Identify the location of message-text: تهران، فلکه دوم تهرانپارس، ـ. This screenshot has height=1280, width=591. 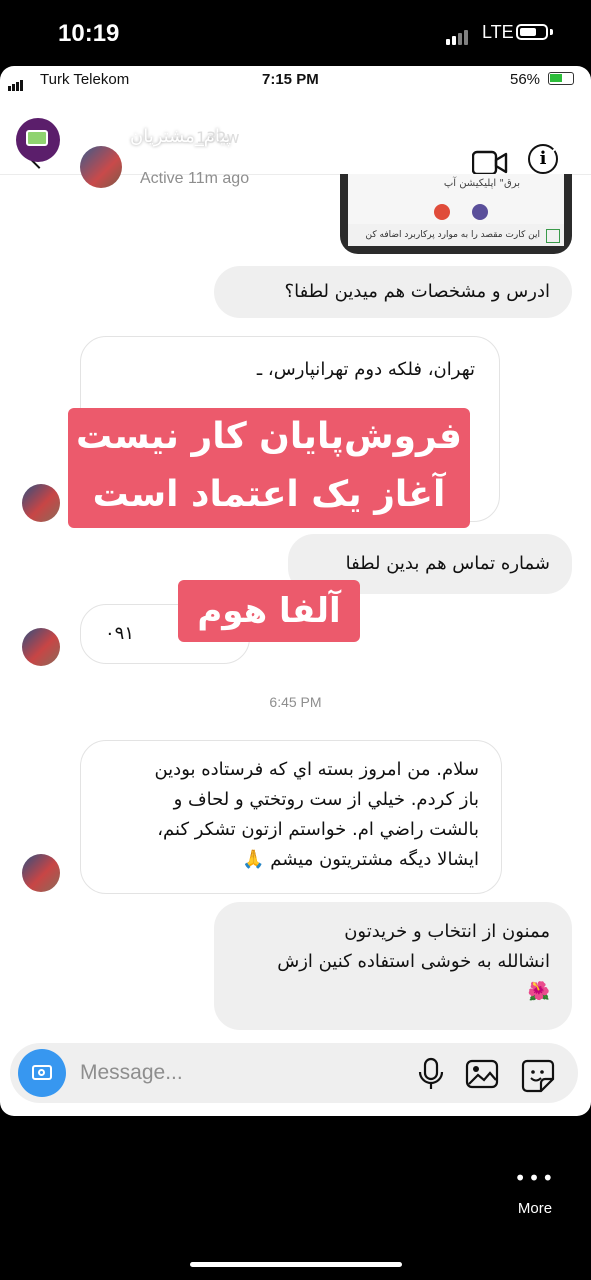
(365, 369).